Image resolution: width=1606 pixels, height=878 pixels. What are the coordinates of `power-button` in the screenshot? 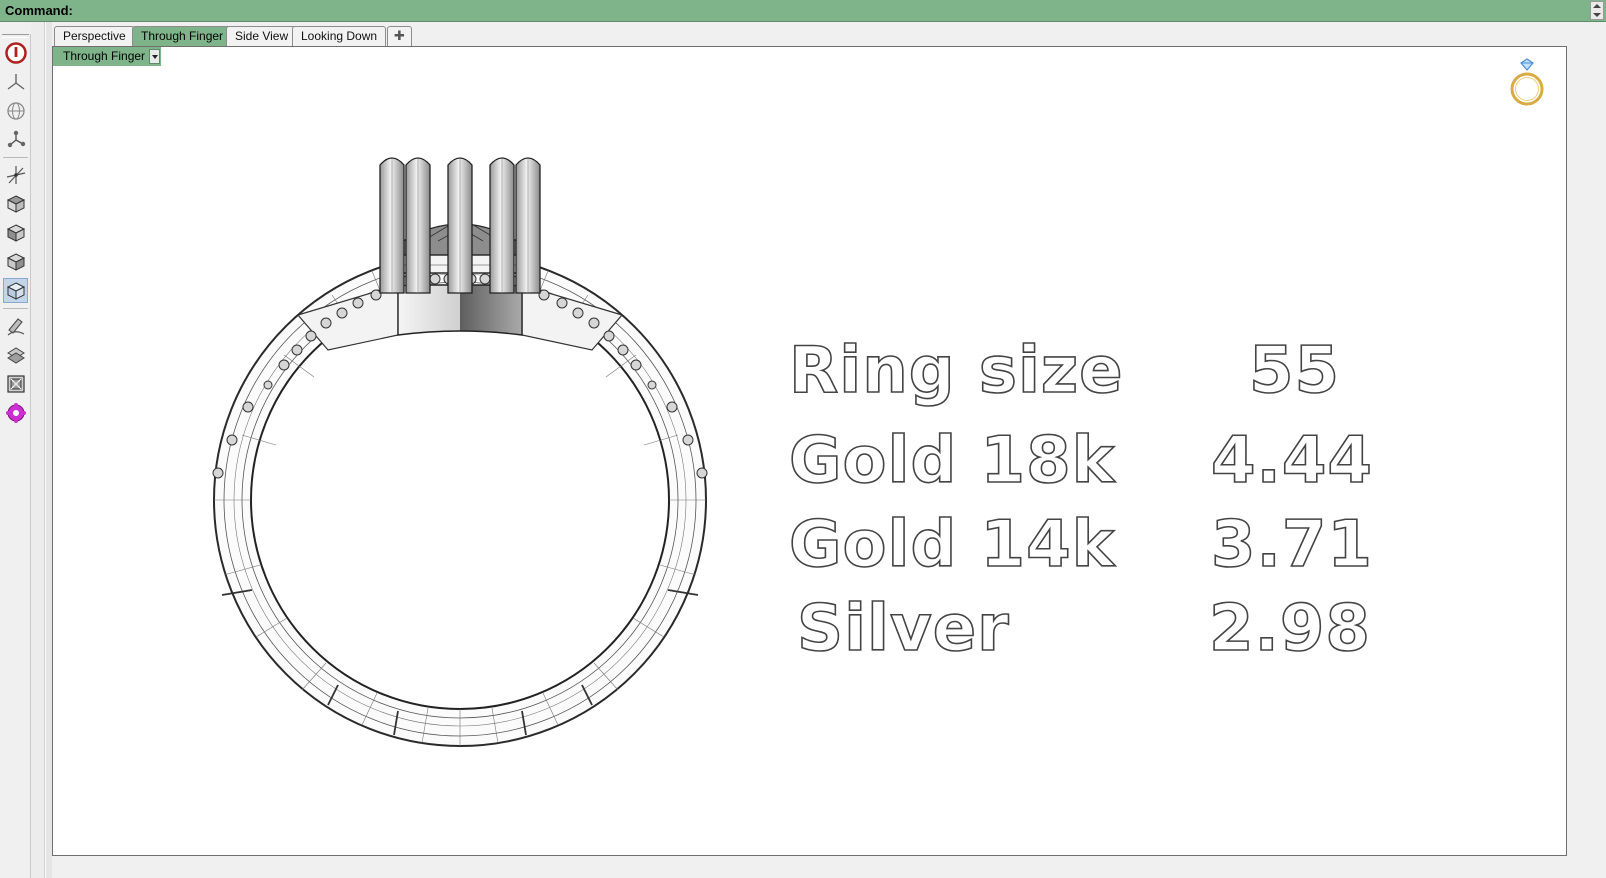 It's located at (15, 52).